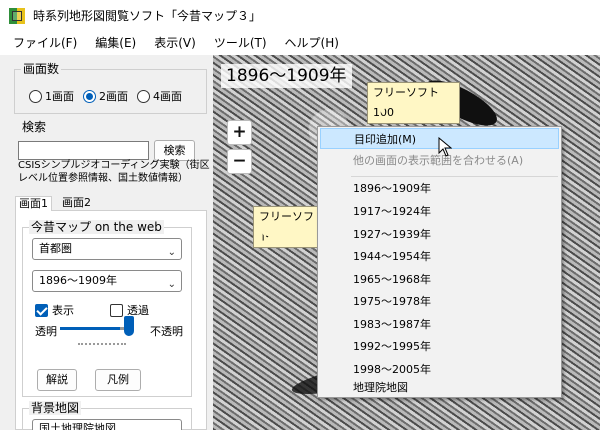 This screenshot has width=600, height=430. What do you see at coordinates (439, 387) in the screenshot?
I see `menu-gsi-map: 地理院地図` at bounding box center [439, 387].